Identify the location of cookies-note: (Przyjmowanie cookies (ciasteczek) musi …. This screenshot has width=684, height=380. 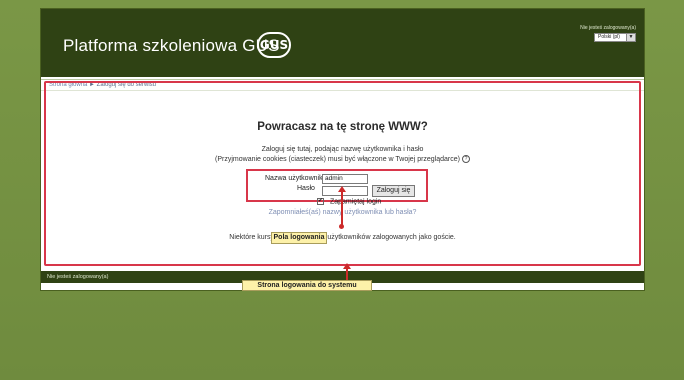
(342, 159).